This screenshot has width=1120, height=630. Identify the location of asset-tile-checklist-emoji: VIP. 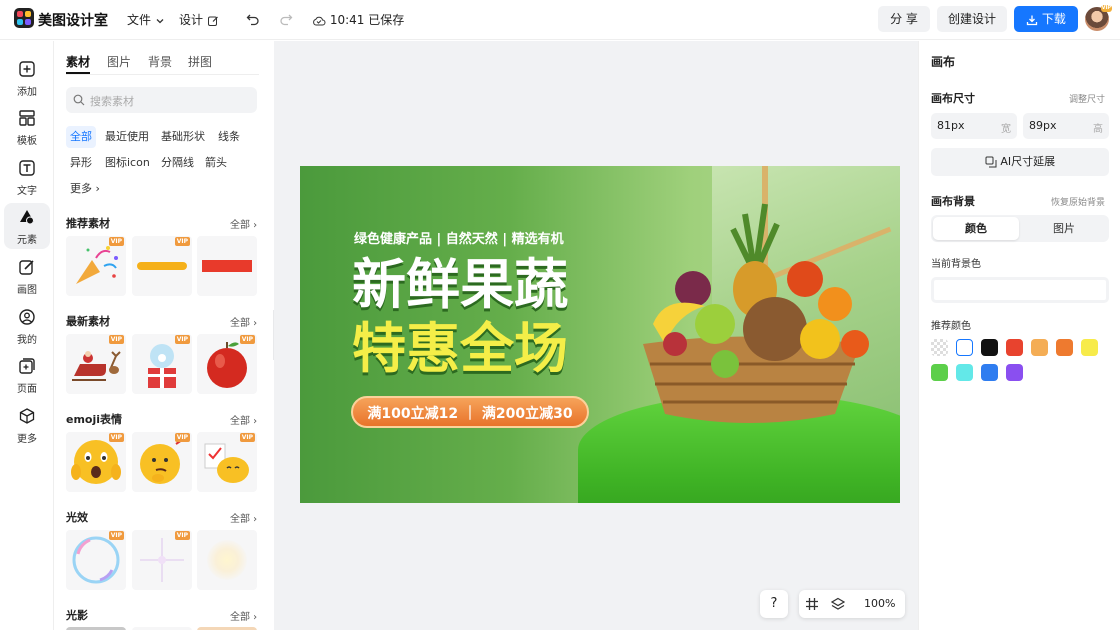
(227, 462).